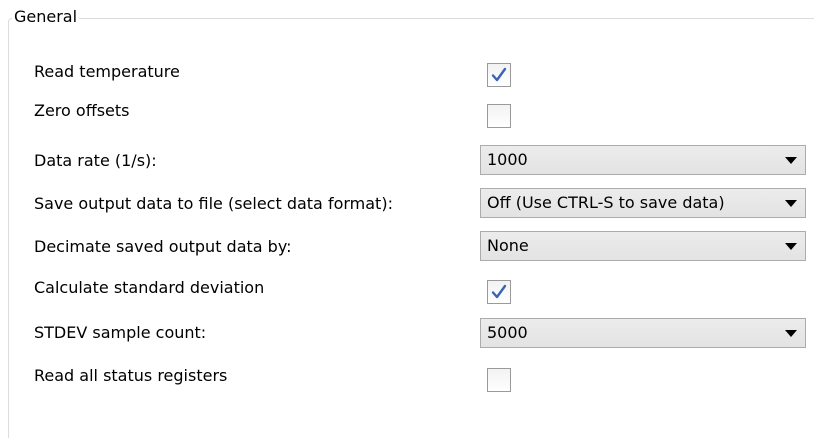  Describe the element at coordinates (606, 202) in the screenshot. I see `save-output-value: Off (Use CTRL-S to save data)` at that location.